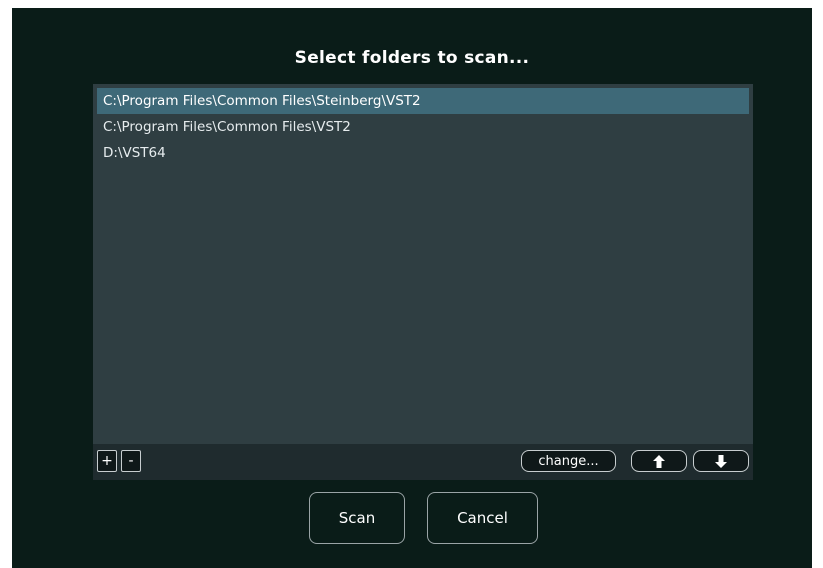 The height and width of the screenshot is (568, 823). I want to click on arrow-up-icon, so click(659, 461).